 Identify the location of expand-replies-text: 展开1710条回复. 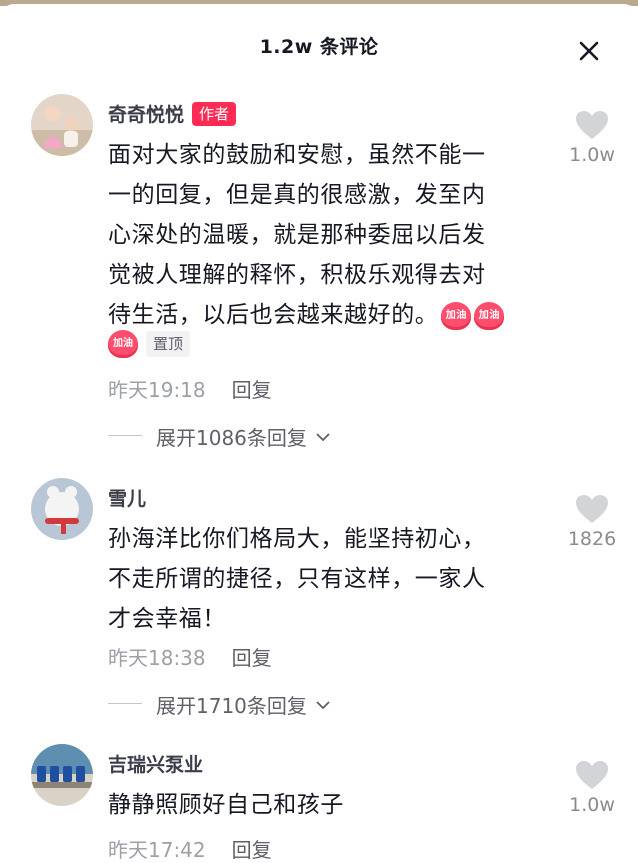
(231, 706).